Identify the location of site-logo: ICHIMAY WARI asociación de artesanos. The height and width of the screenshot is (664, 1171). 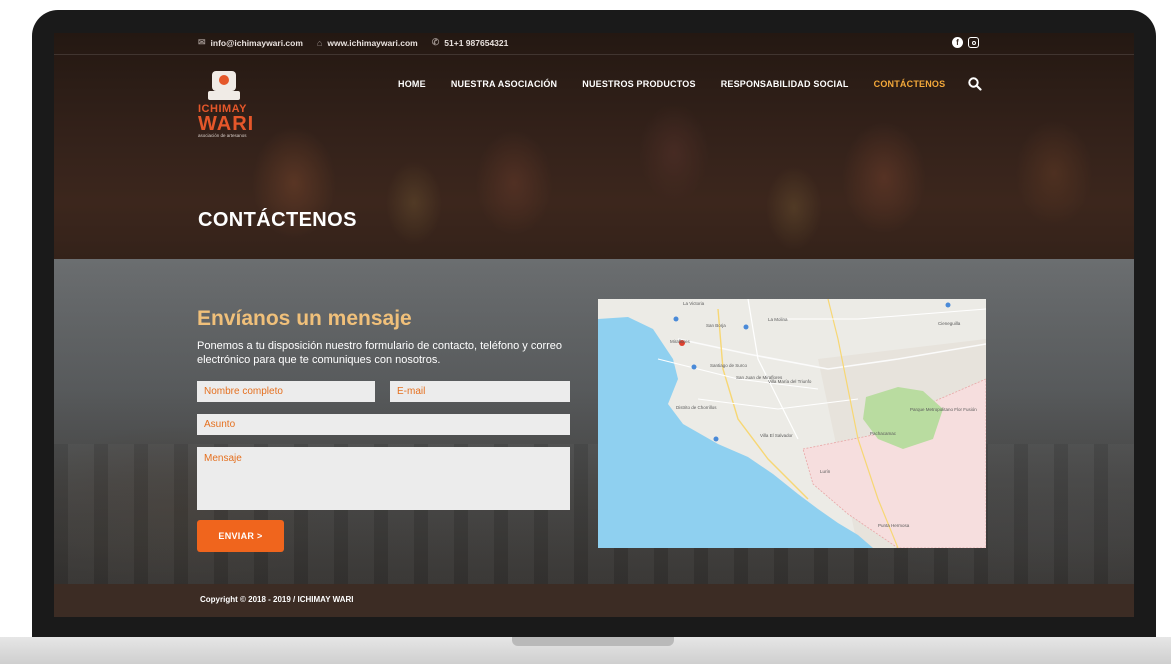
(230, 105).